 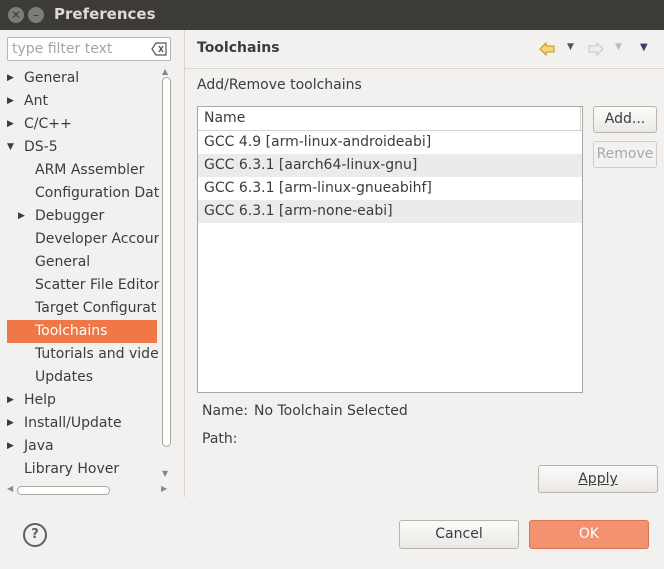 I want to click on tree-item-developer-account: Developer Accour, so click(x=83, y=239).